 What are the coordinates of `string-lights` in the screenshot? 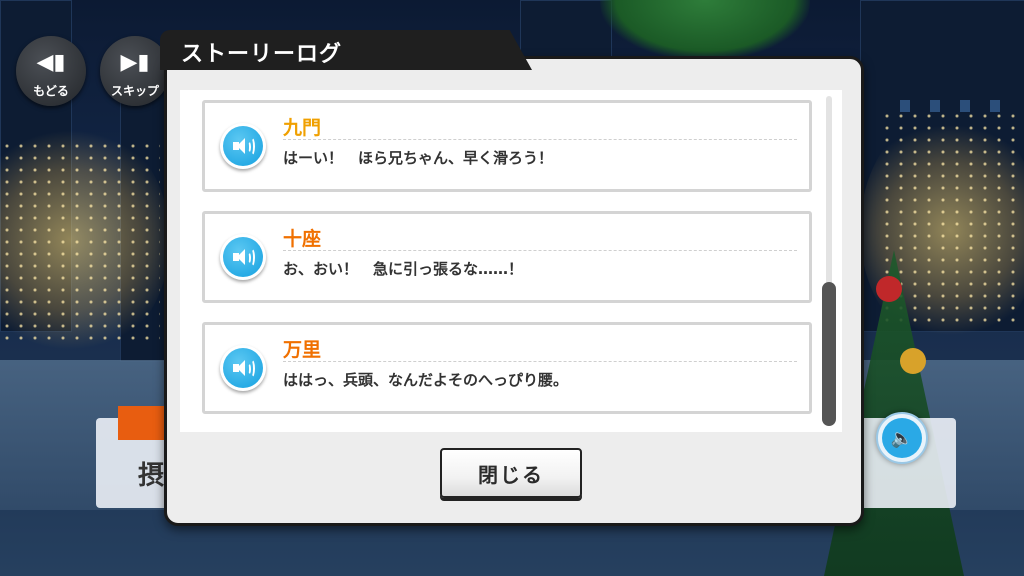 It's located at (80, 240).